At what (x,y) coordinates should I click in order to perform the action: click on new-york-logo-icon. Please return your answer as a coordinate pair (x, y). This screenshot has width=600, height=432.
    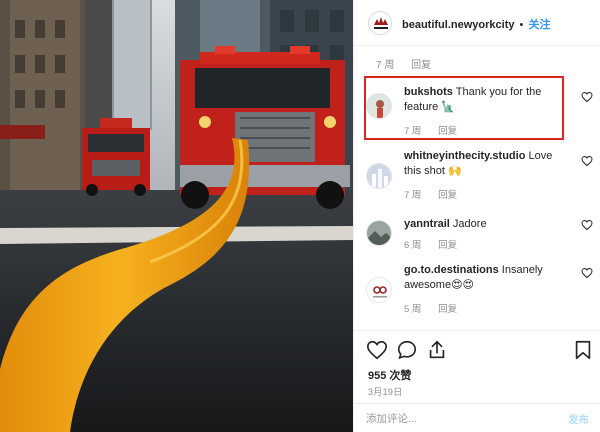
    Looking at the image, I should click on (380, 23).